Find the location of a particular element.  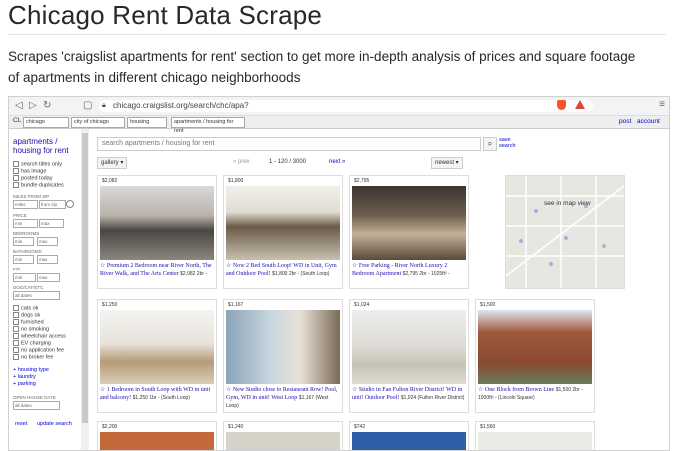

view-mode-select: gallery ▾ is located at coordinates (112, 163).